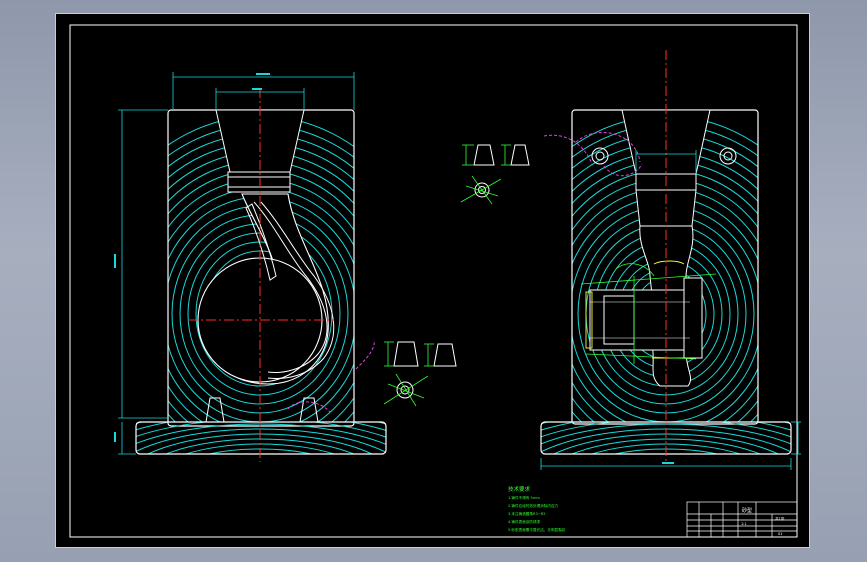 The image size is (867, 562). I want to click on right-horizontal-core, so click(640, 320).